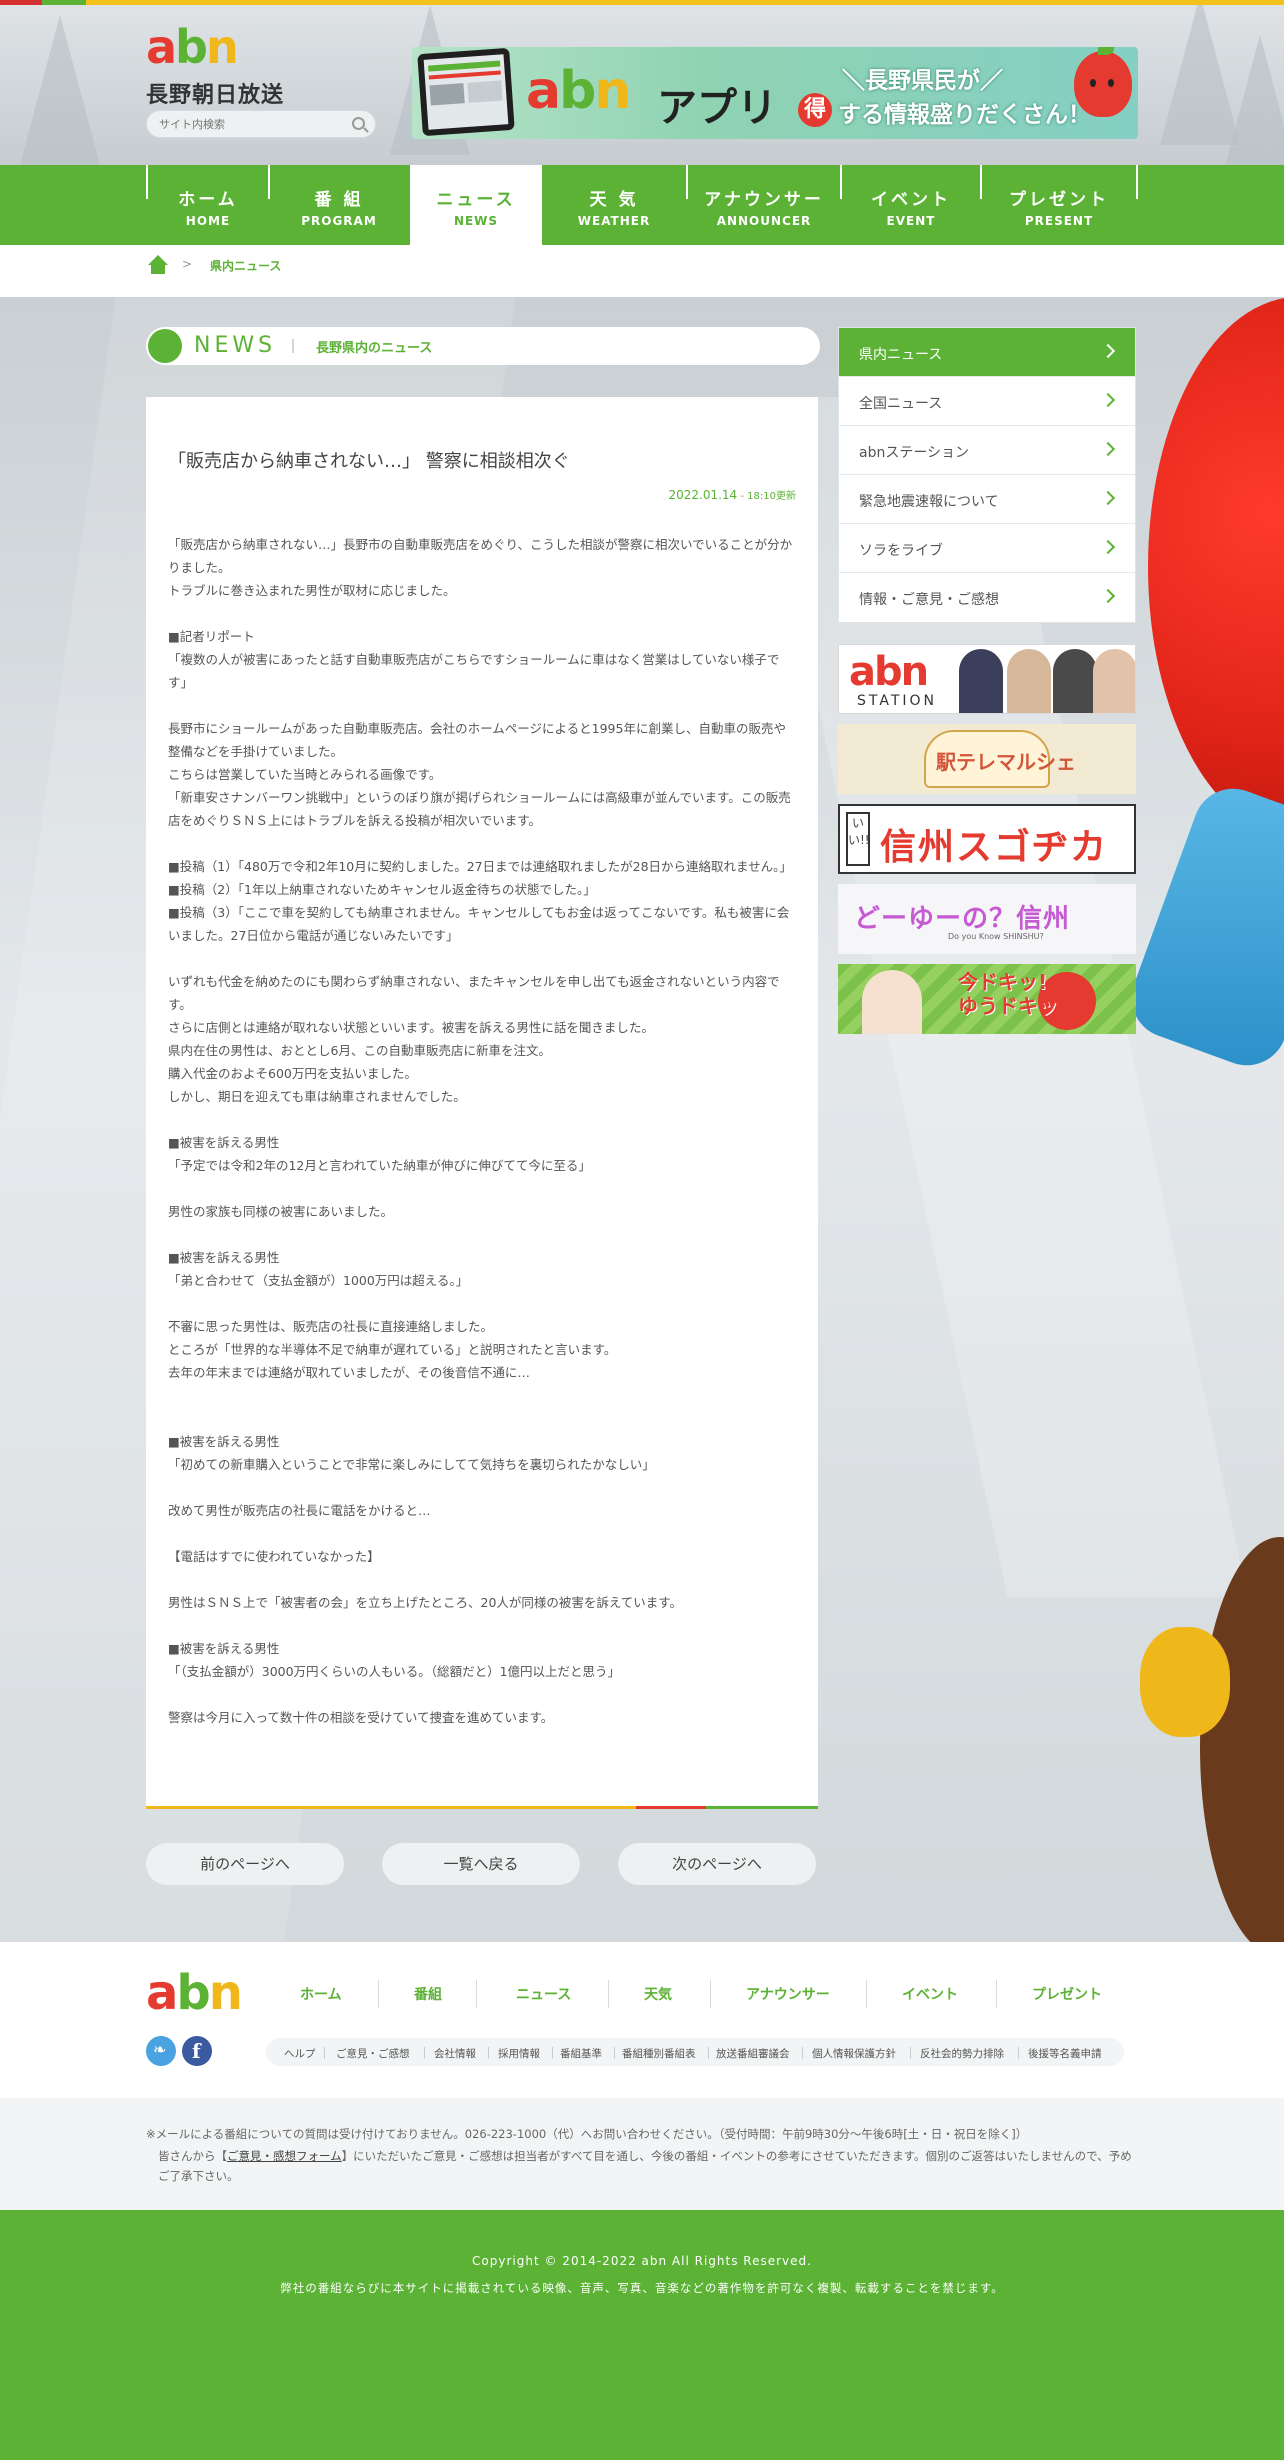 This screenshot has height=2460, width=1284. Describe the element at coordinates (962, 2053) in the screenshot. I see `footer-link-antisocial: 反社会的勢力排除` at that location.